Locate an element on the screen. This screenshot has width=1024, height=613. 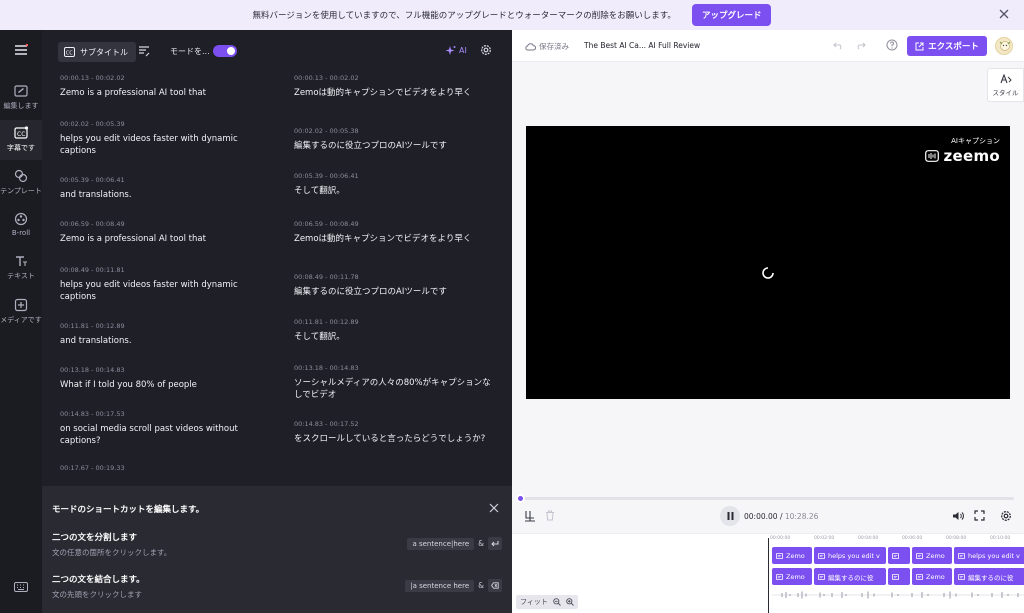
export-button: エクスポート is located at coordinates (947, 46).